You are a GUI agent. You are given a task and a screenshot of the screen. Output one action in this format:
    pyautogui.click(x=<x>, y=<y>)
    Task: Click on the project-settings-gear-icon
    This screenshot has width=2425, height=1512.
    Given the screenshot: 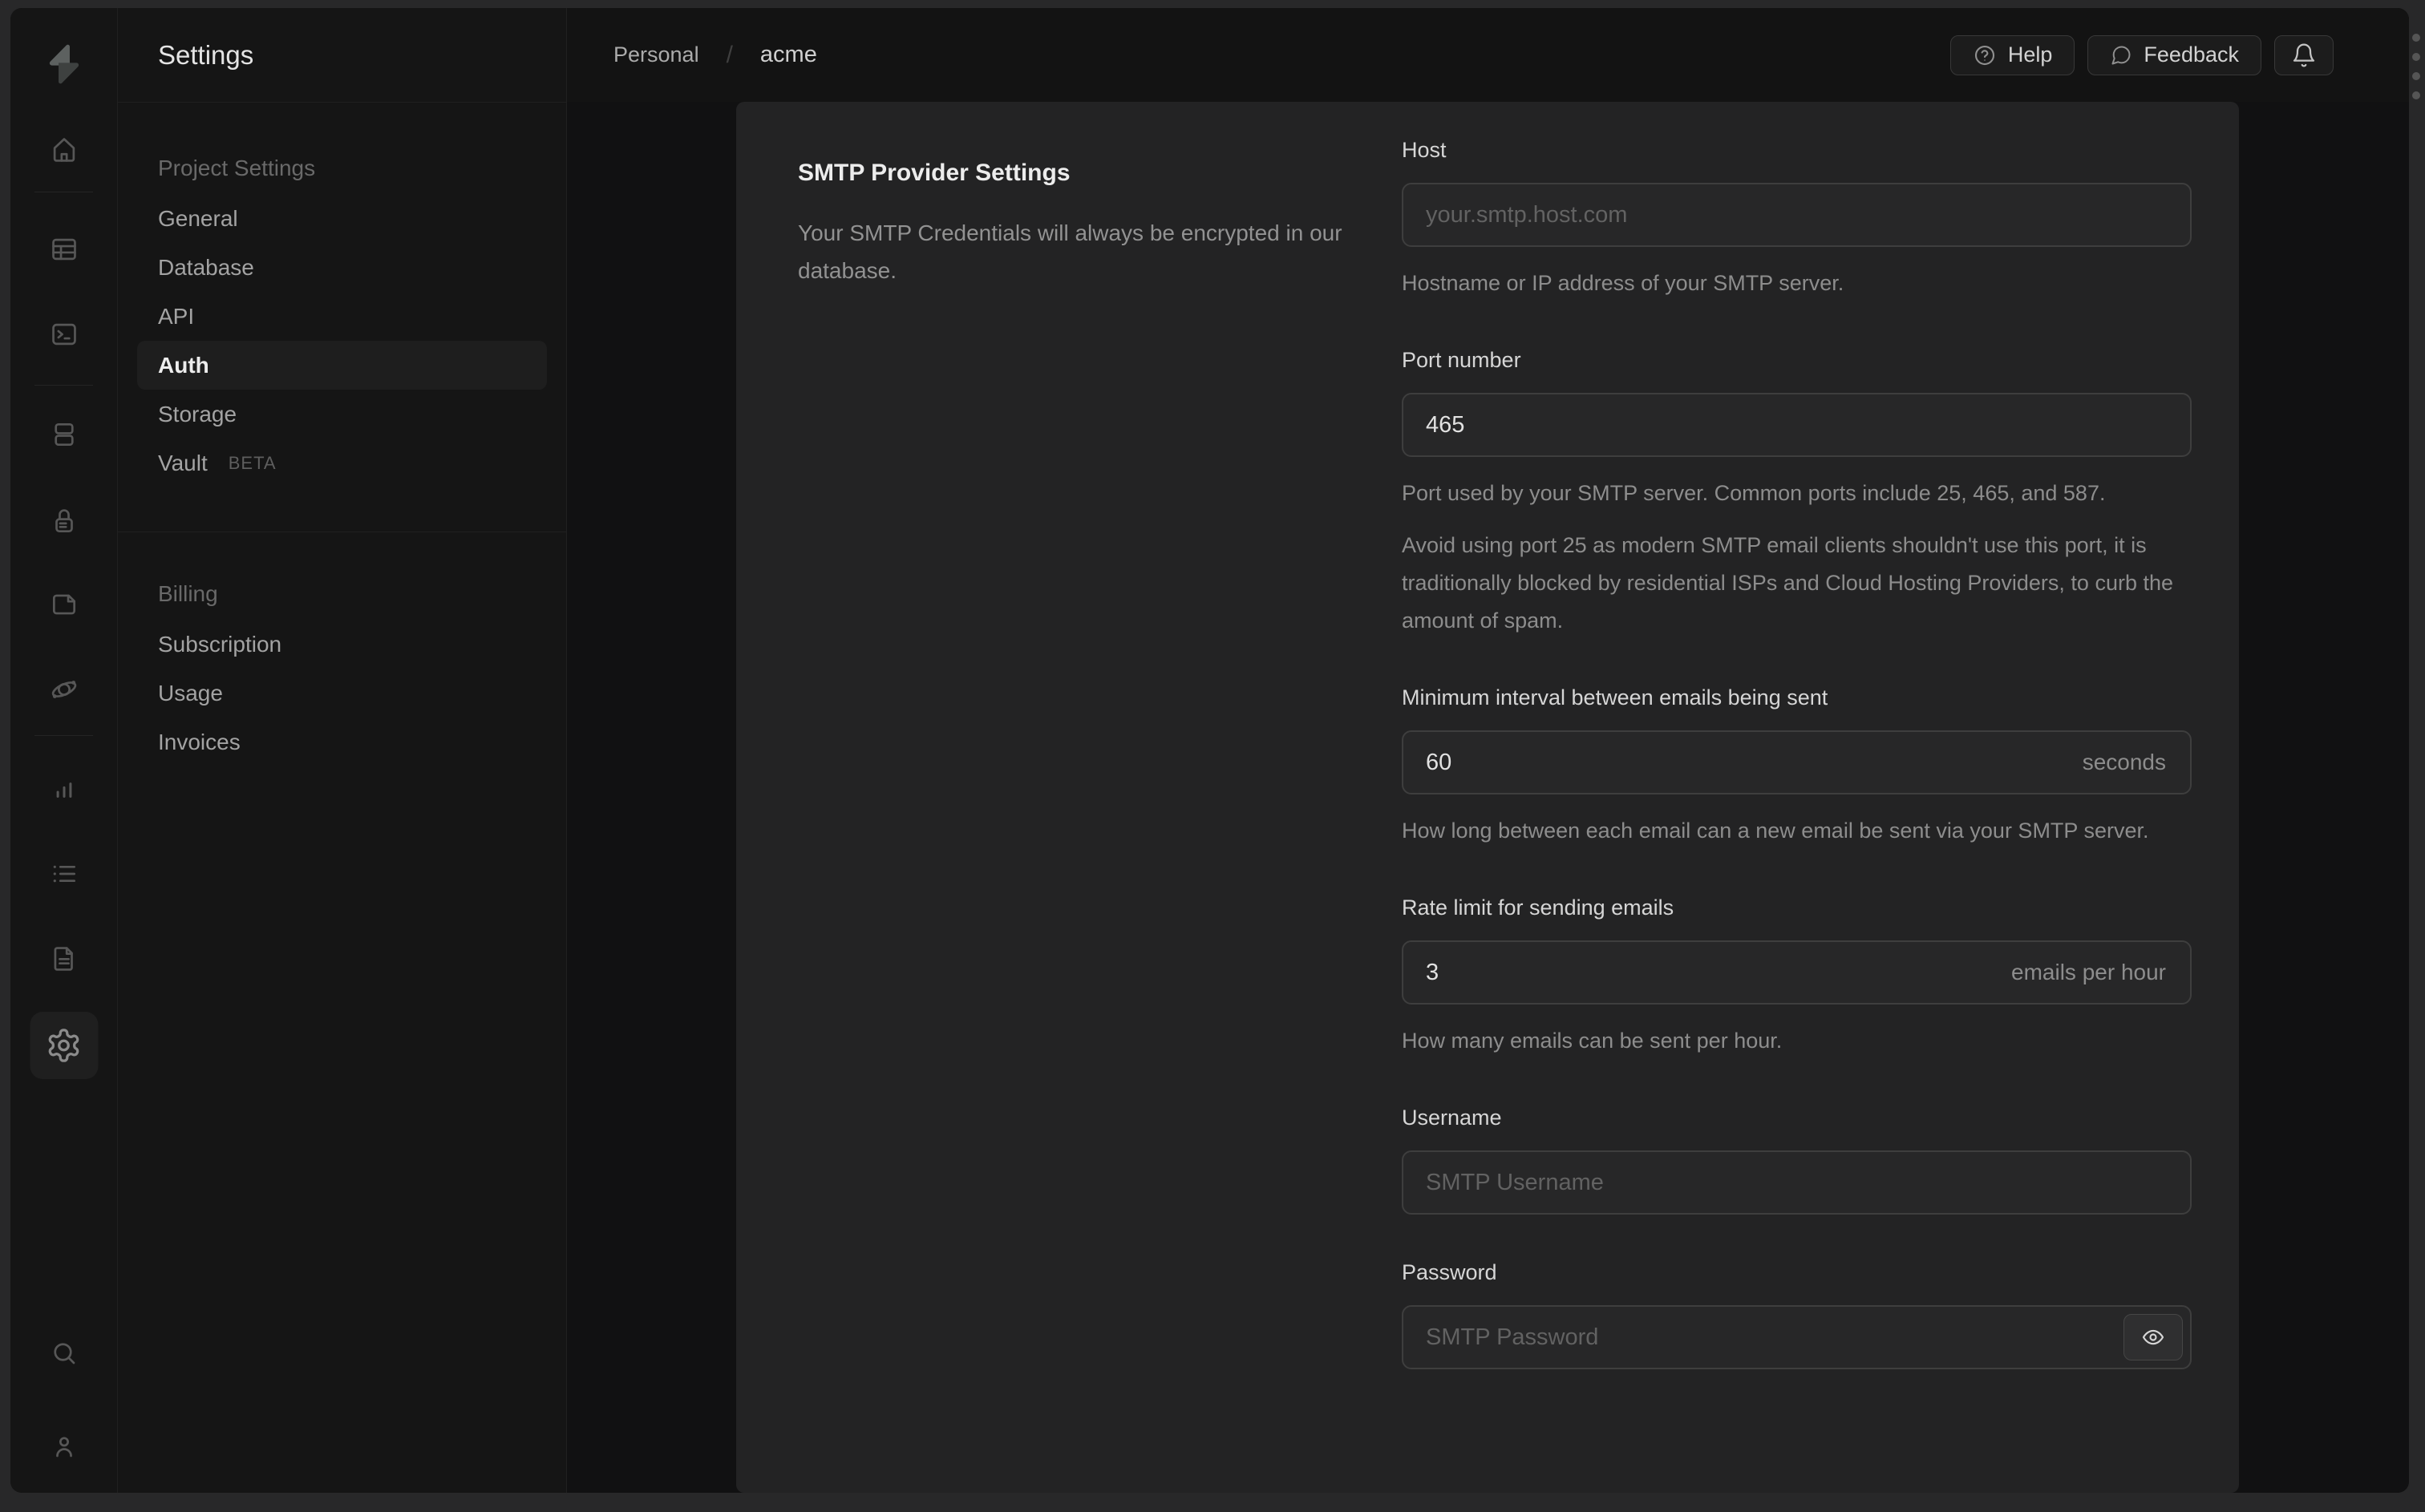 What is the action you would take?
    pyautogui.click(x=64, y=1045)
    